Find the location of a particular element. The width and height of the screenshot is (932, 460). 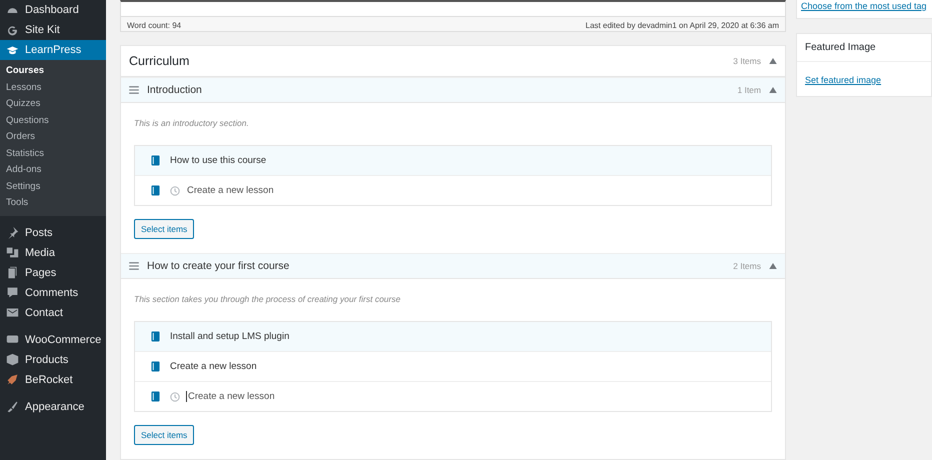

lesson-title: Install and setup LMS plugin is located at coordinates (230, 336).